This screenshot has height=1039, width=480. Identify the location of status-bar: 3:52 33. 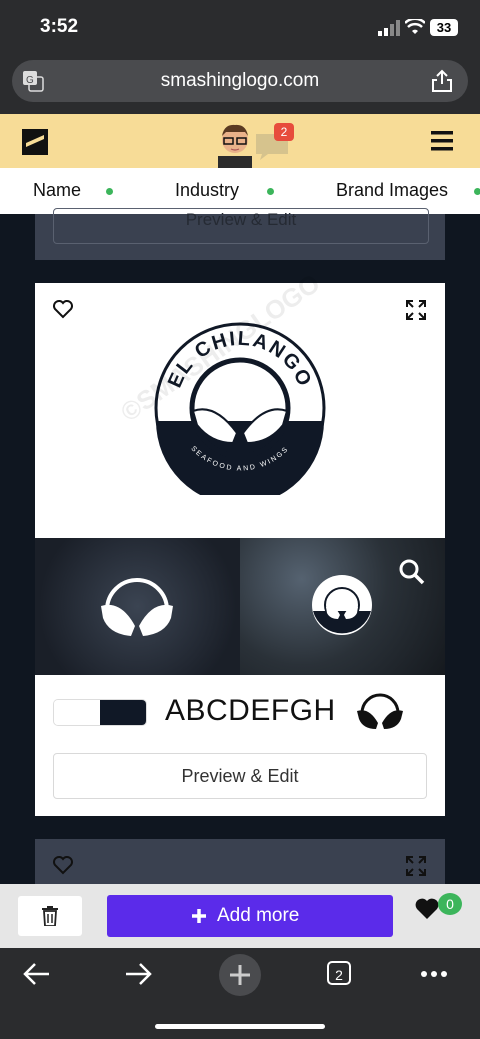
(240, 28).